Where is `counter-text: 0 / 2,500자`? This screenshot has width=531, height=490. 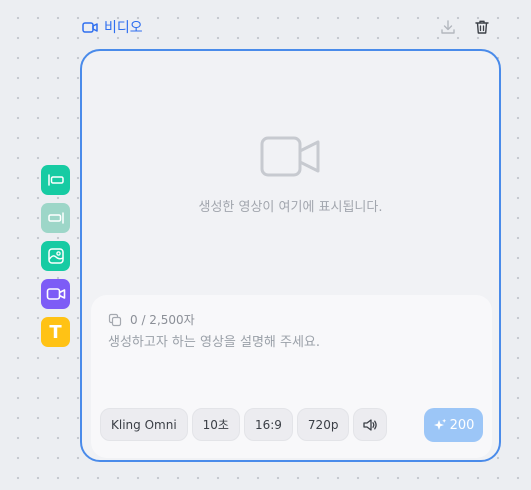
counter-text: 0 / 2,500자 is located at coordinates (162, 320).